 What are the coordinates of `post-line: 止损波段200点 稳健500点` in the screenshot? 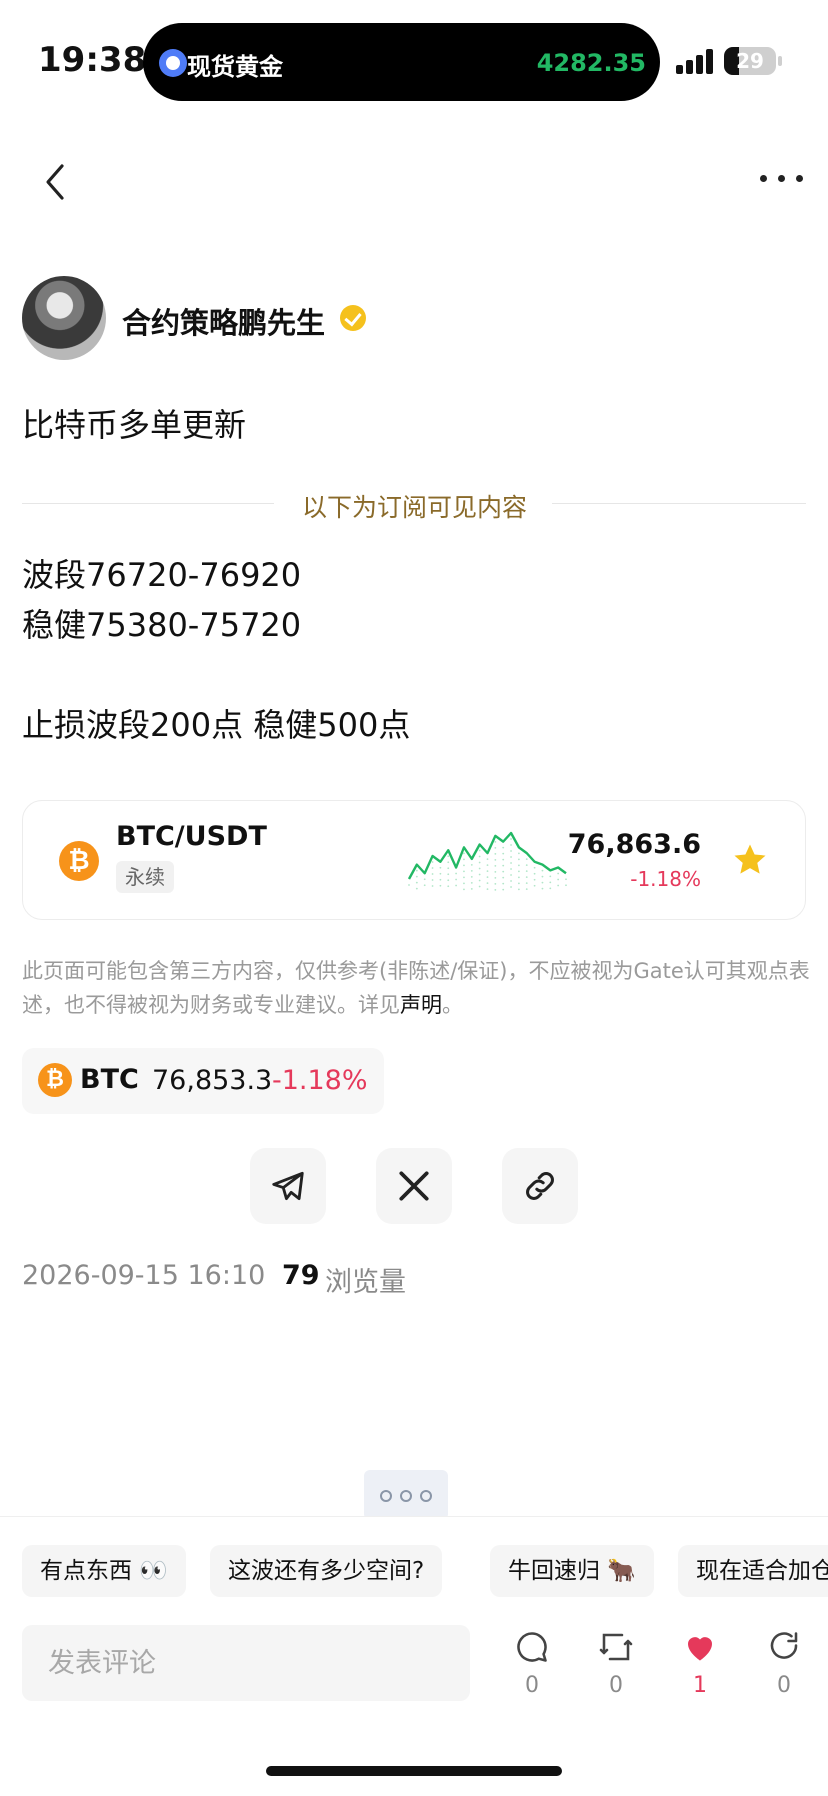 It's located at (216, 725).